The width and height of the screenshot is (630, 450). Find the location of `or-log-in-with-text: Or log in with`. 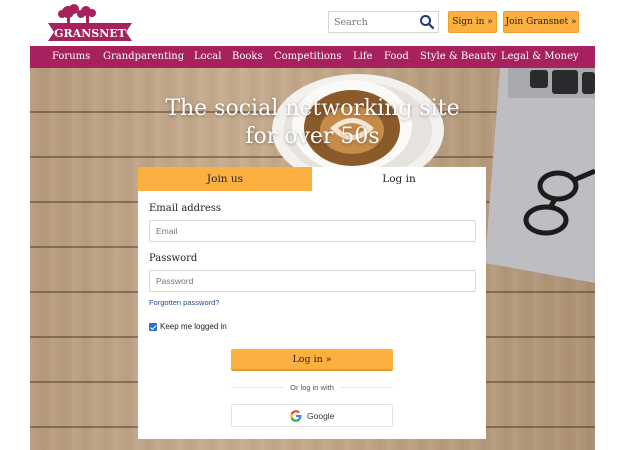

or-log-in-with-text: Or log in with is located at coordinates (312, 387).